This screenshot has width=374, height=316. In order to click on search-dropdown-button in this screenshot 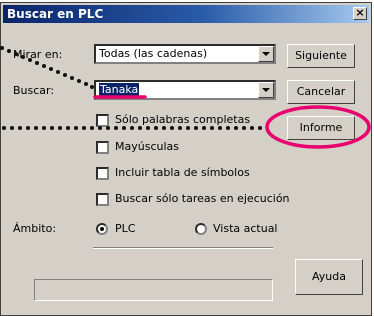, I will do `click(266, 90)`.